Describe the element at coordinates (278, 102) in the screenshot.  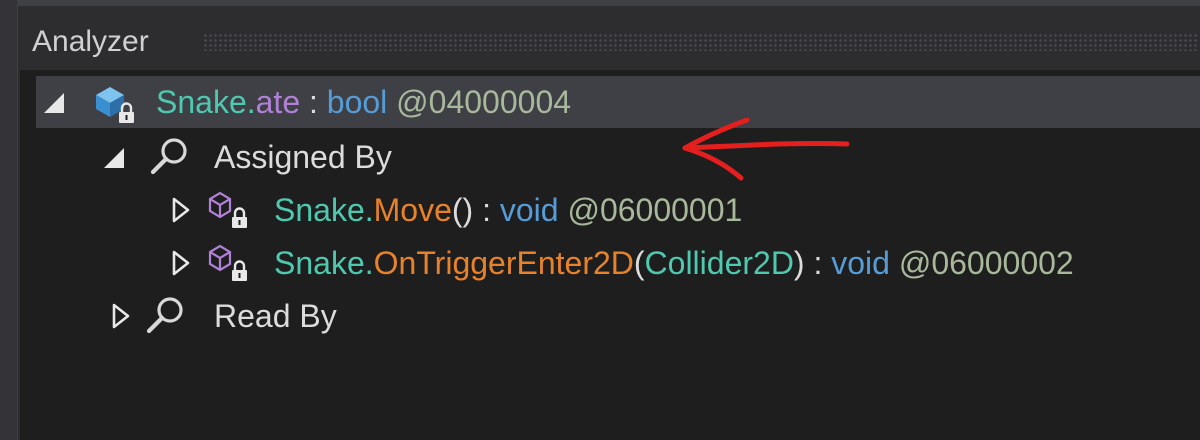
I see `root-member-name: ate` at that location.